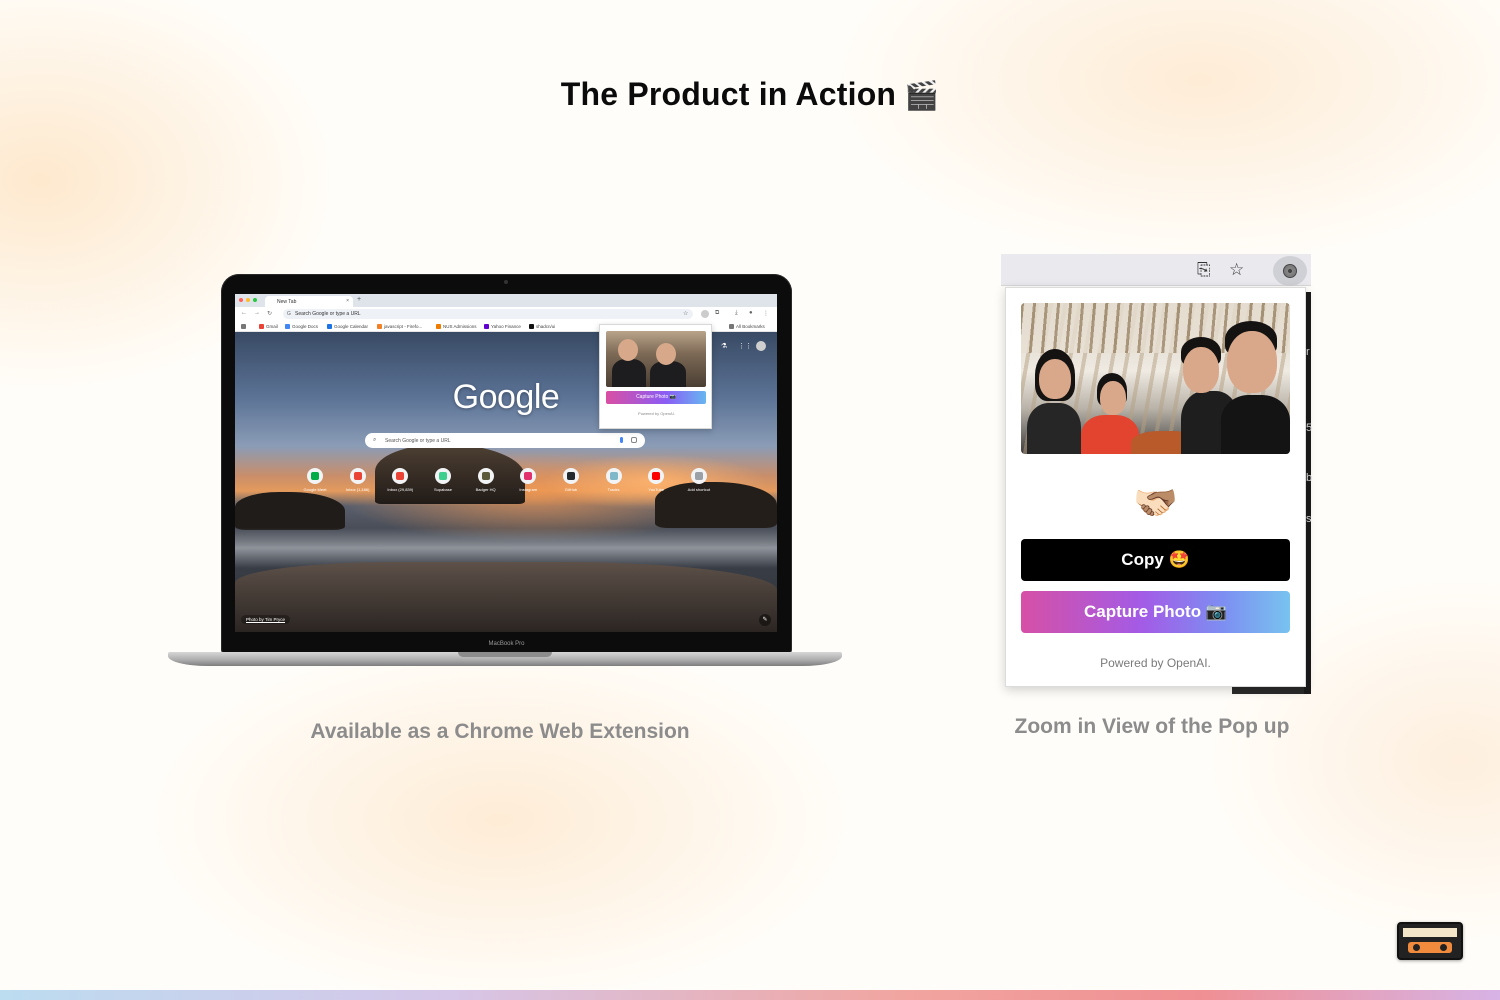 This screenshot has width=1500, height=1000. I want to click on edge-letter: r, so click(1308, 352).